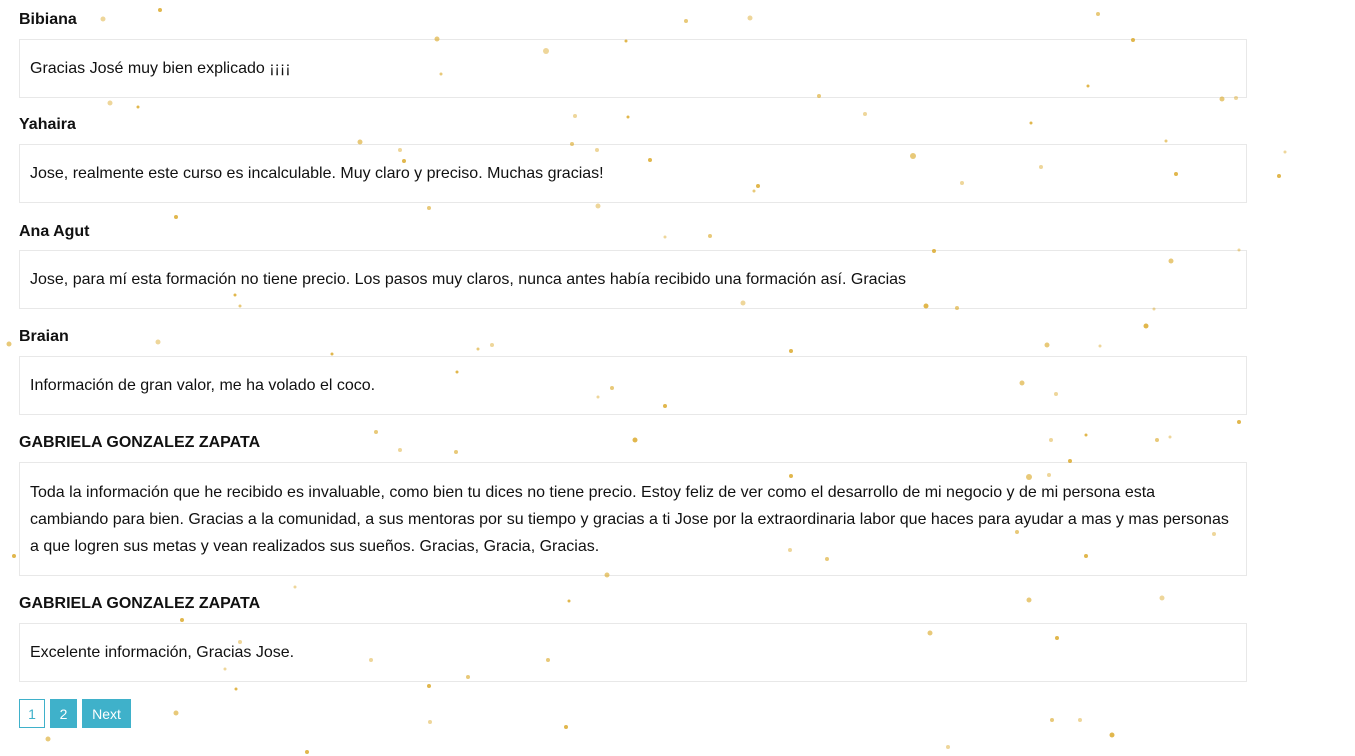 This screenshot has height=756, width=1355. I want to click on comment-text: Excelente información, Gracias Jose., so click(162, 652).